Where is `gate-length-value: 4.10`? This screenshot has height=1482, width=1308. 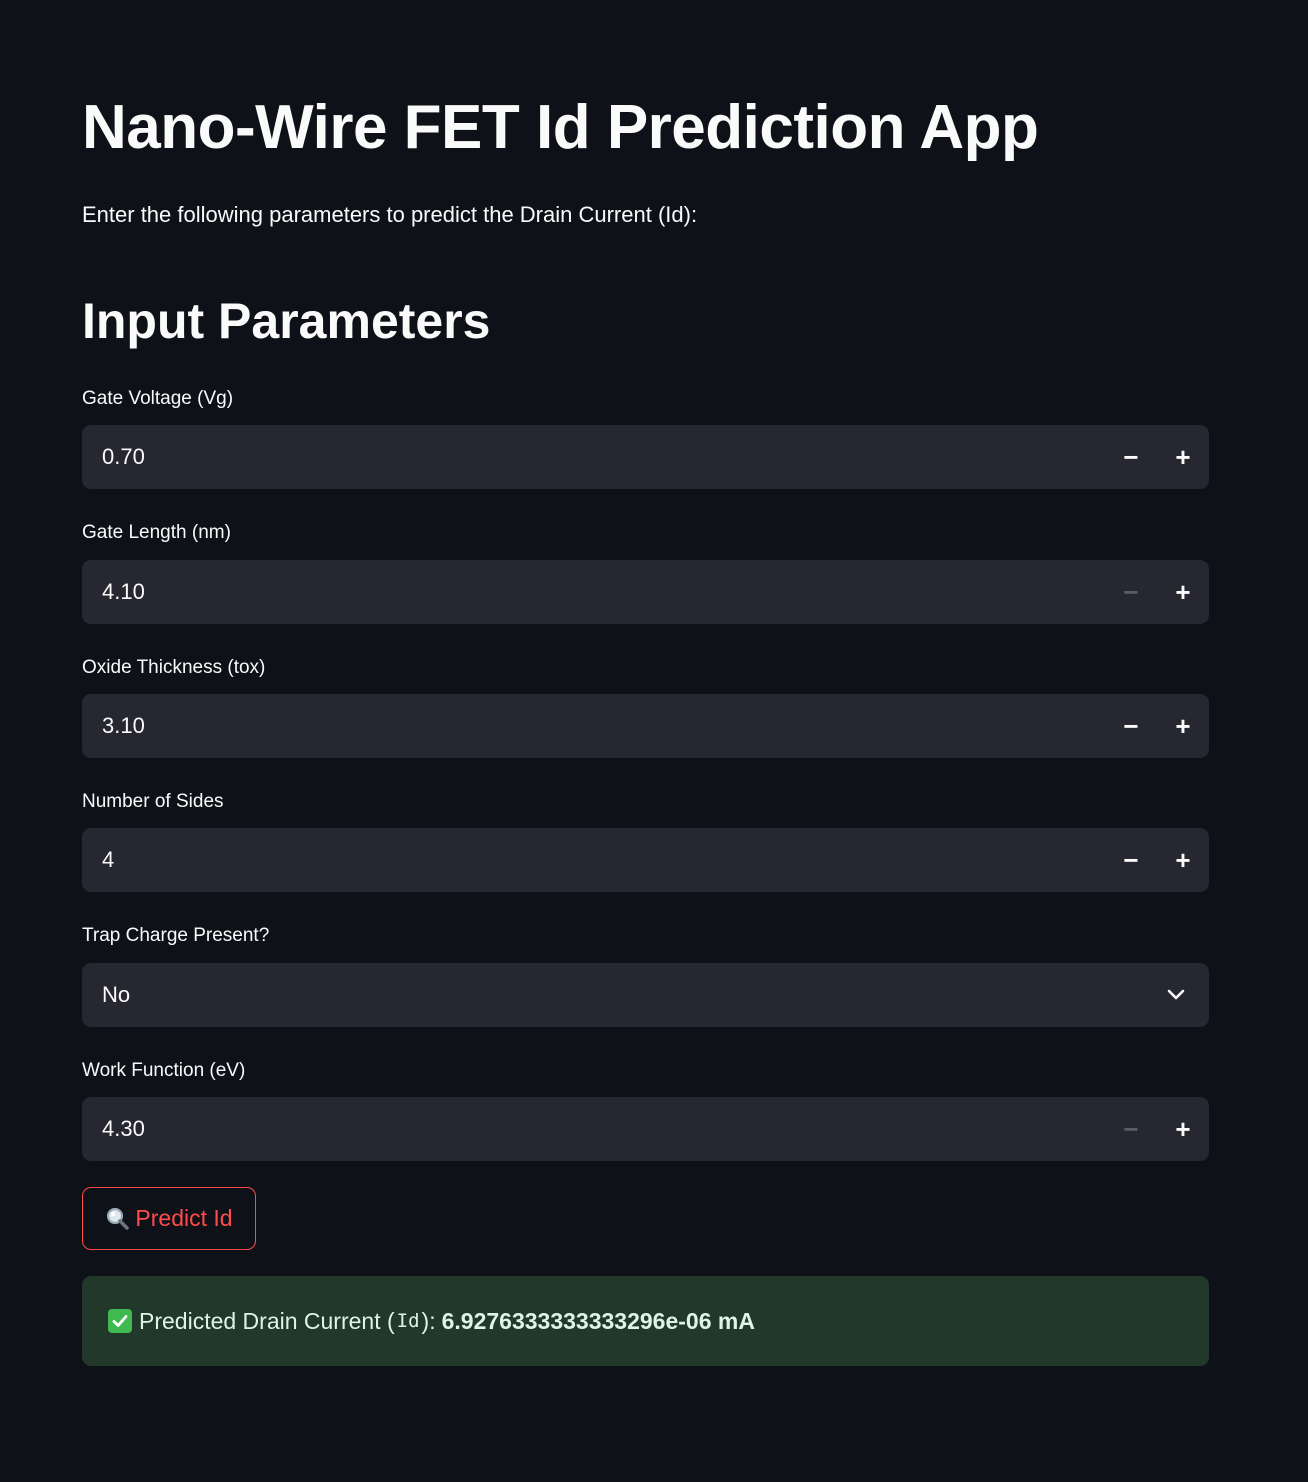 gate-length-value: 4.10 is located at coordinates (123, 592).